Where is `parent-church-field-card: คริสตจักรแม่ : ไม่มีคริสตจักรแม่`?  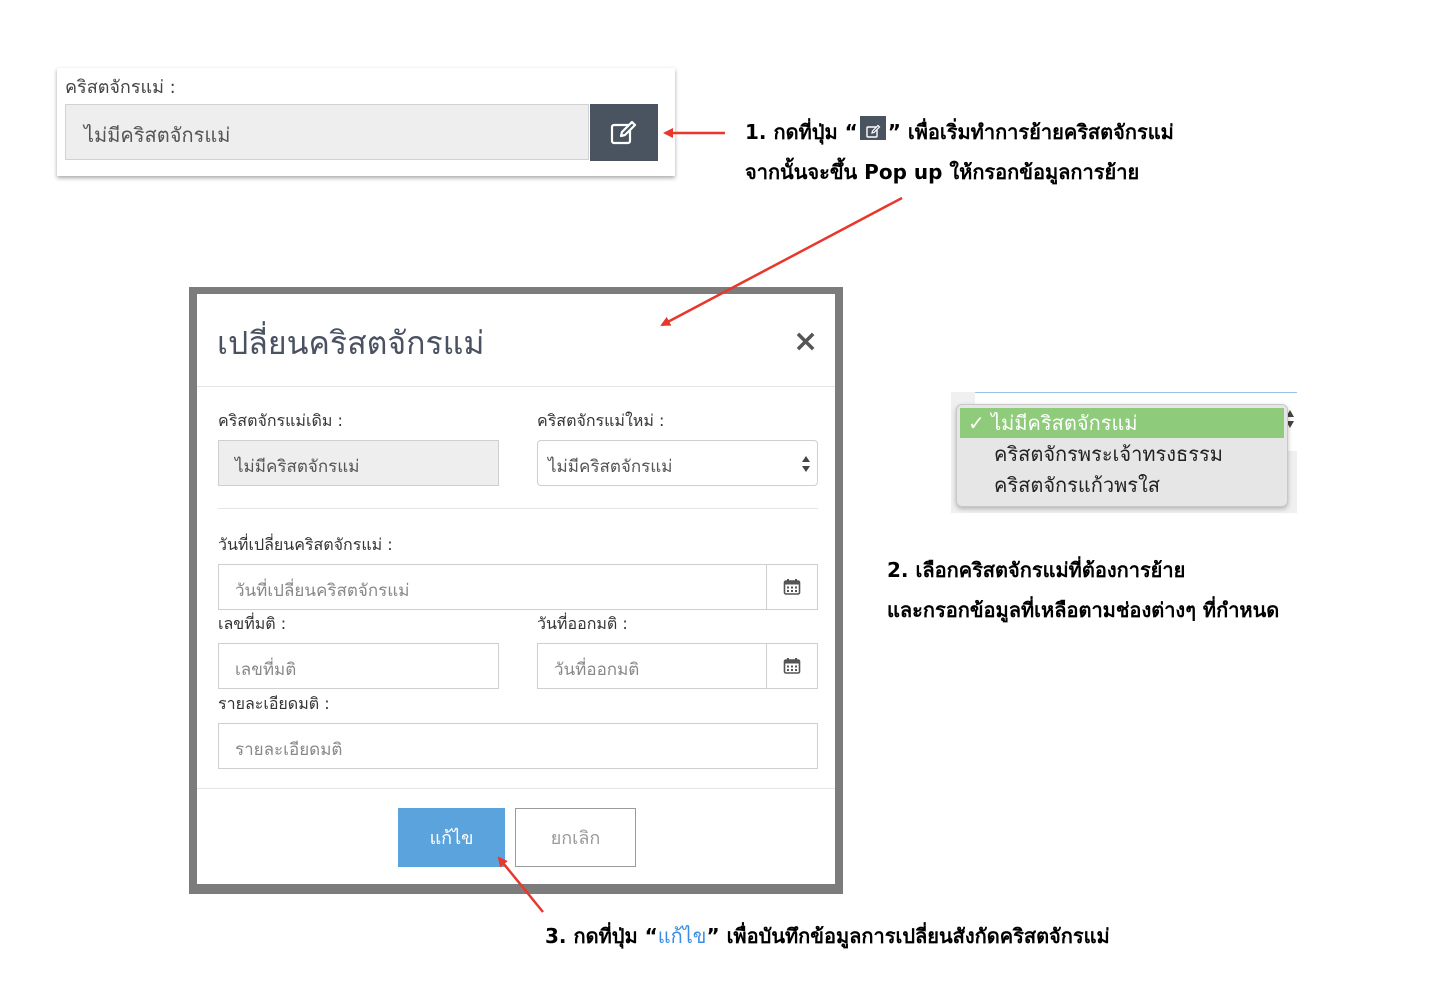
parent-church-field-card: คริสตจักรแม่ : ไม่มีคริสตจักรแม่ is located at coordinates (366, 122).